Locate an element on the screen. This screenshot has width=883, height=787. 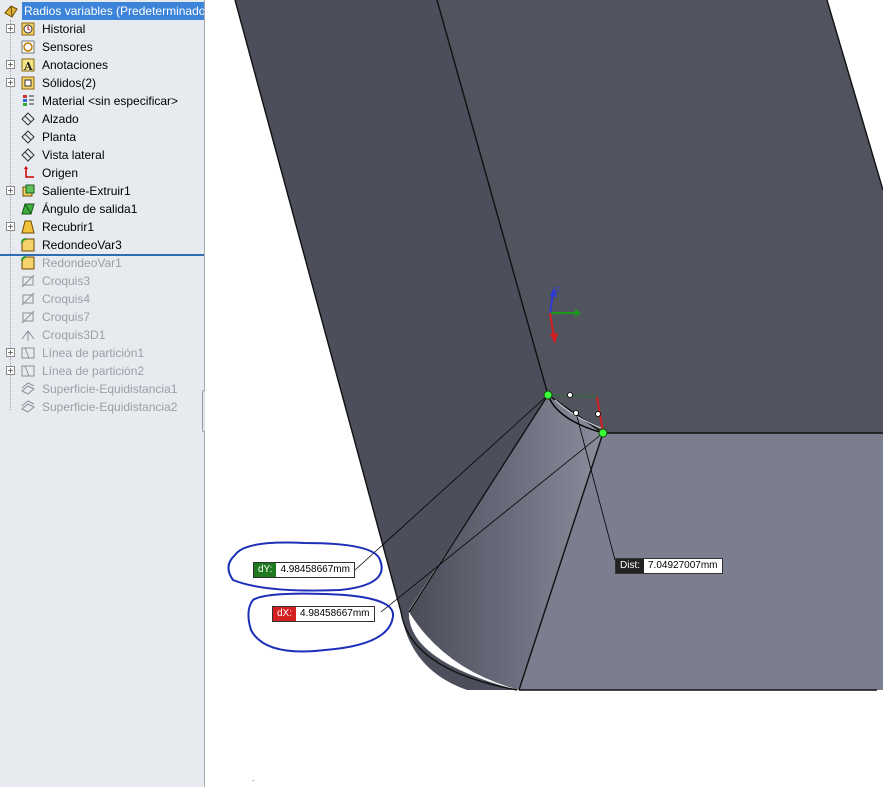
tree-item-label: Recubrir1 is located at coordinates (68, 227).